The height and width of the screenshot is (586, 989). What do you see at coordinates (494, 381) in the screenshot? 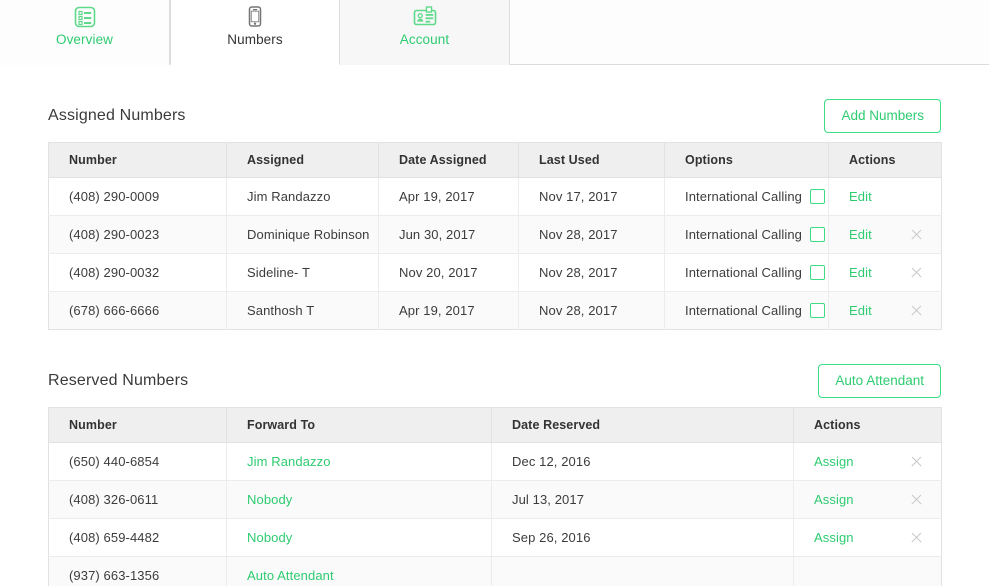
I see `reserved-numbers-header: Reserved Numbers Auto Attendant` at bounding box center [494, 381].